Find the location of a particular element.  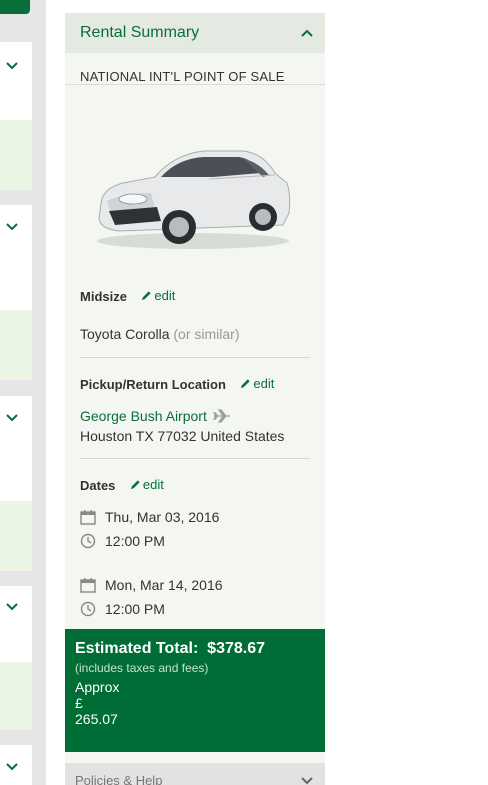

rental-summary-title: Rental Summary is located at coordinates (140, 32).